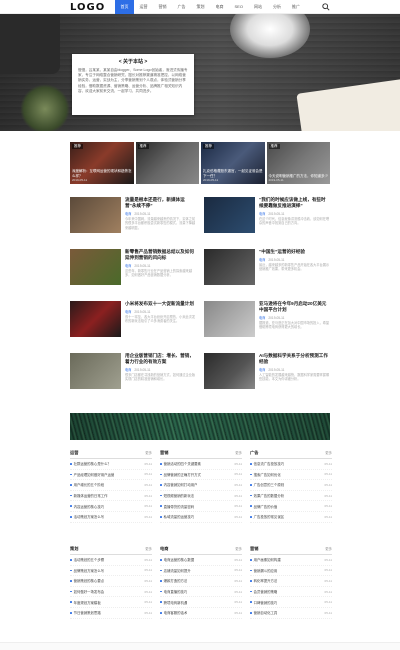 The width and height of the screenshot is (400, 650). I want to click on list-item-title: 电商直播的技巧, so click(174, 591).